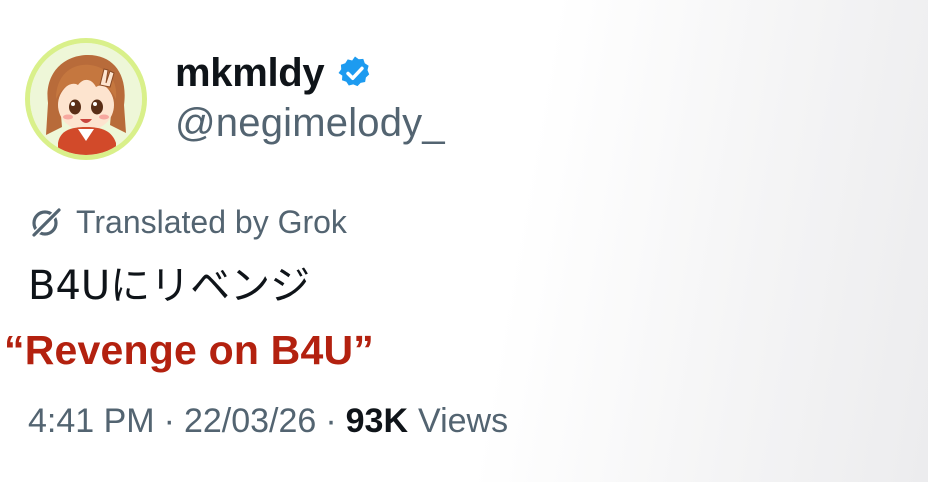 This screenshot has height=482, width=928. What do you see at coordinates (46, 222) in the screenshot?
I see `grok-icon` at bounding box center [46, 222].